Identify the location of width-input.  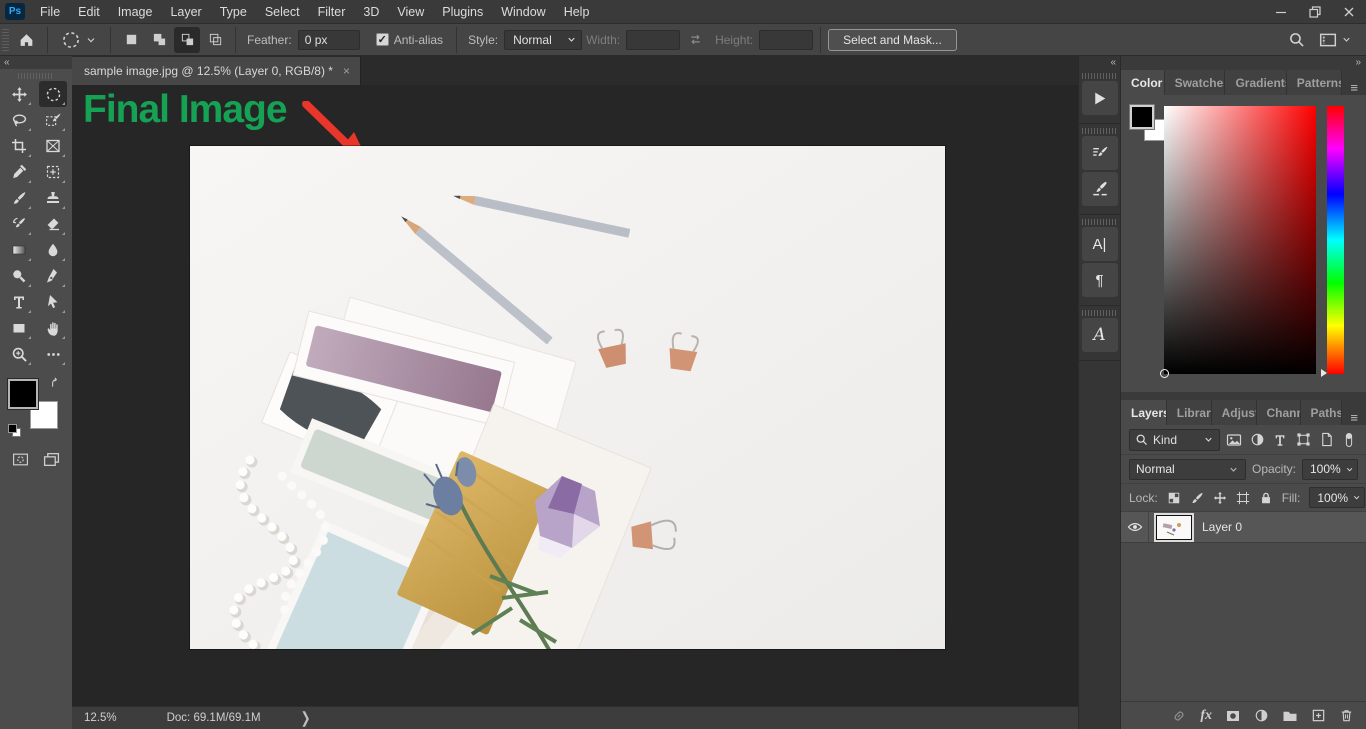
(653, 39).